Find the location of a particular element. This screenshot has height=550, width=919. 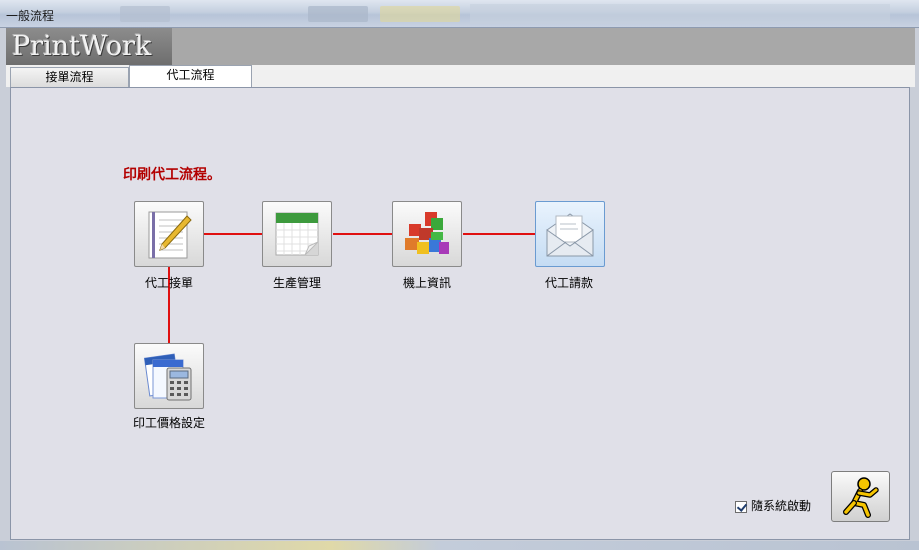

running-man-icon is located at coordinates (861, 497).